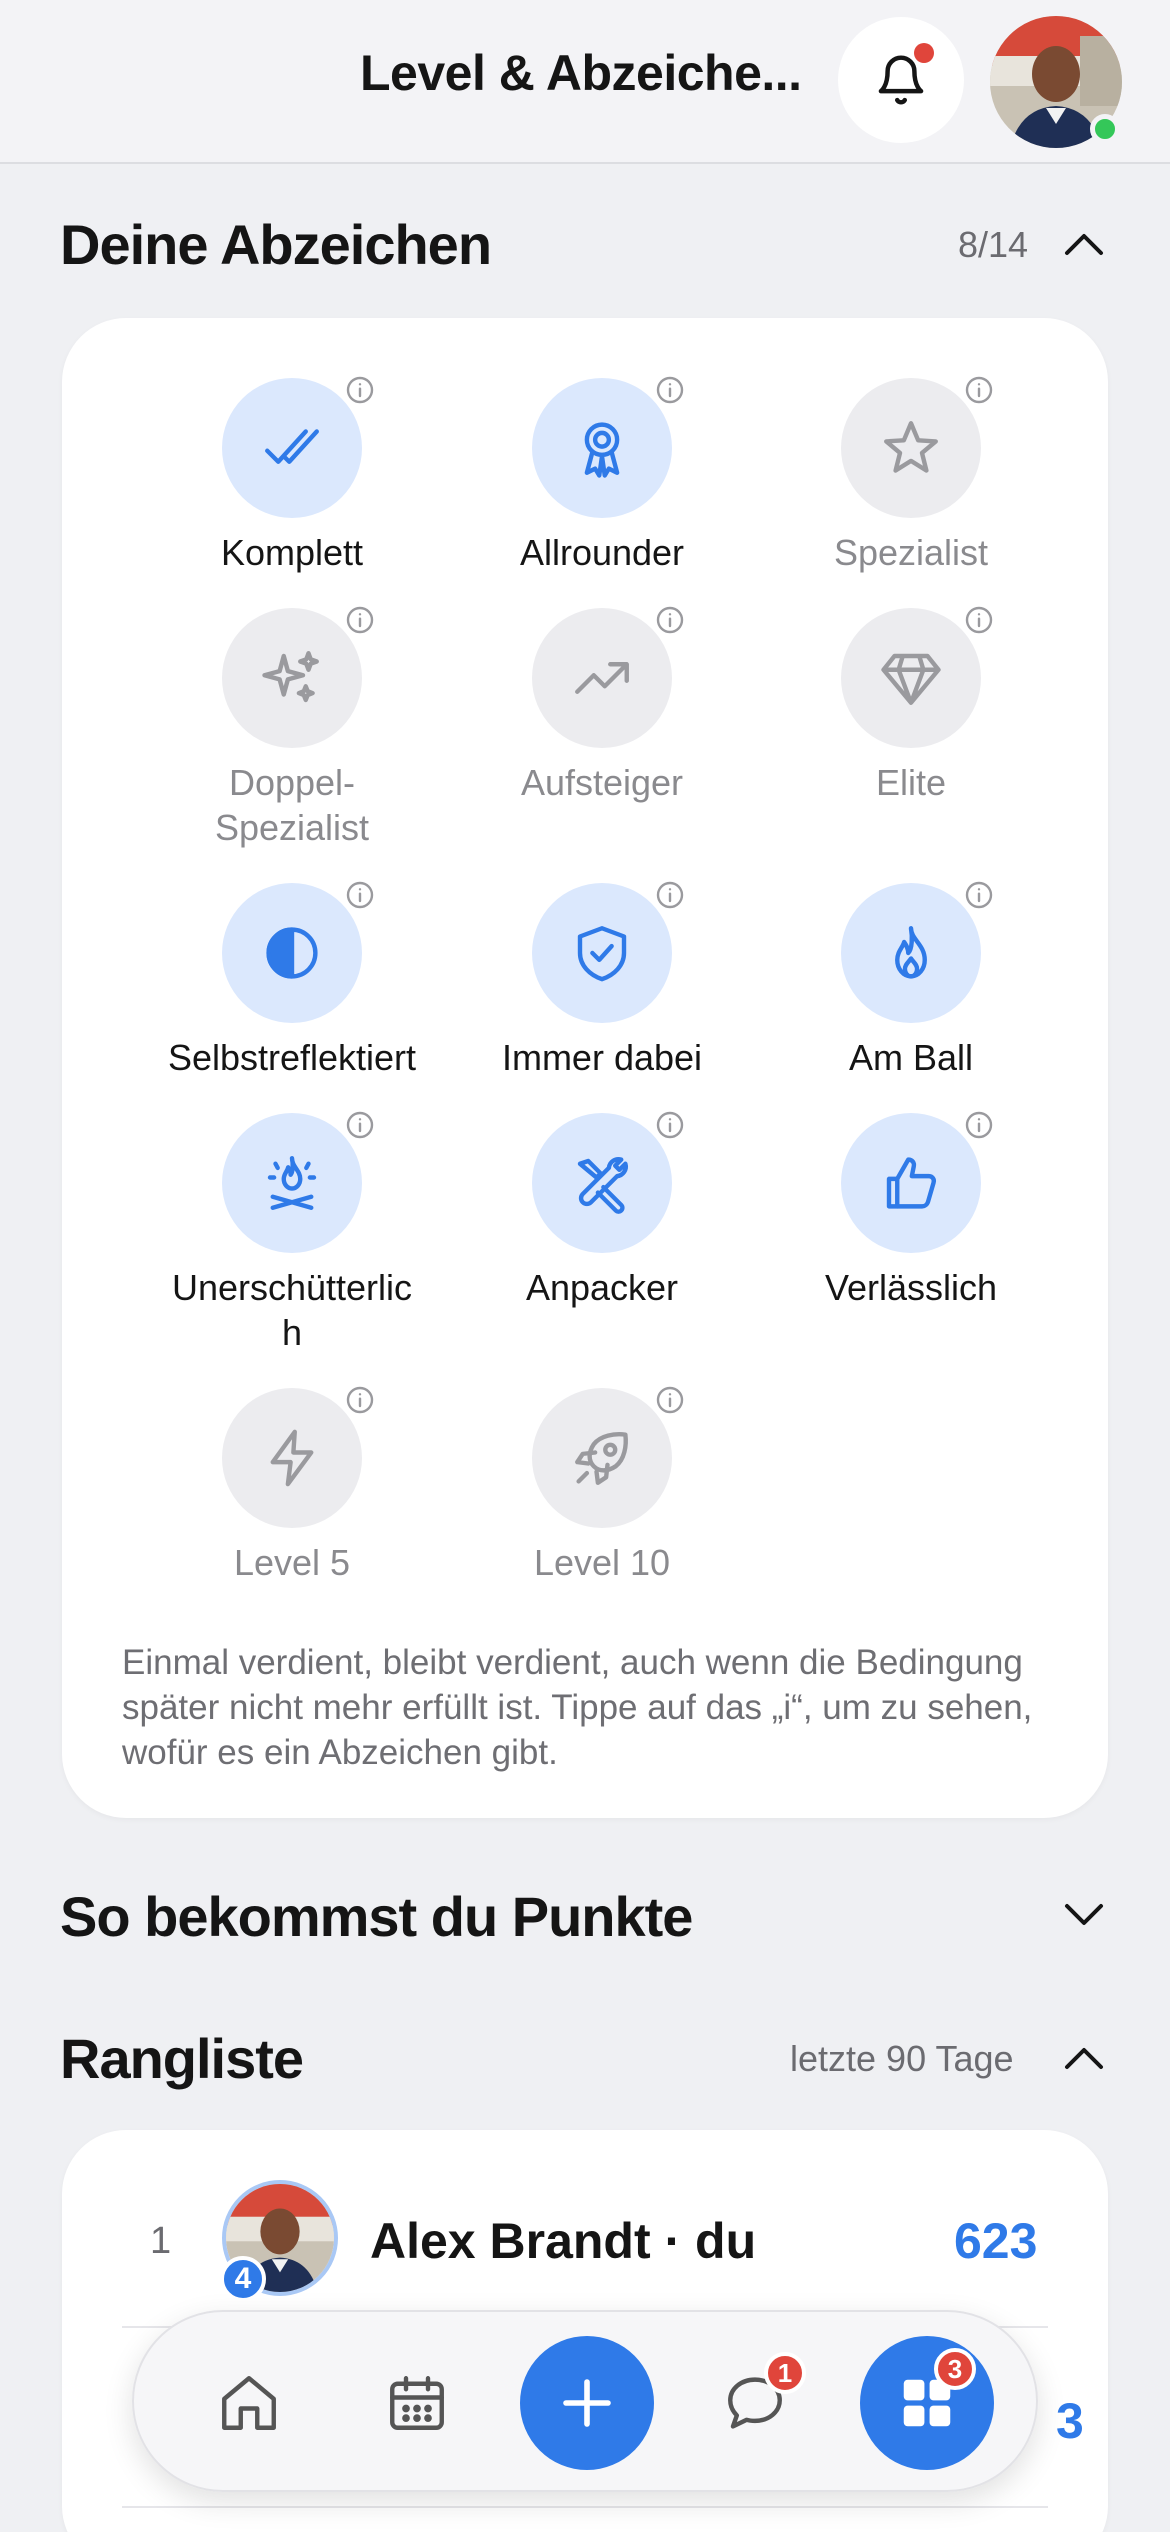  Describe the element at coordinates (602, 1057) in the screenshot. I see `badge-label: Immer dabei` at that location.